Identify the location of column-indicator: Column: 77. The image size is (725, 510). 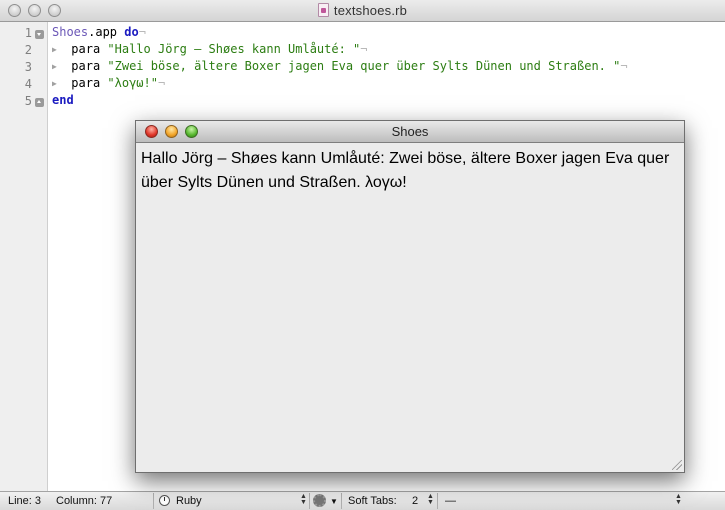
(84, 501).